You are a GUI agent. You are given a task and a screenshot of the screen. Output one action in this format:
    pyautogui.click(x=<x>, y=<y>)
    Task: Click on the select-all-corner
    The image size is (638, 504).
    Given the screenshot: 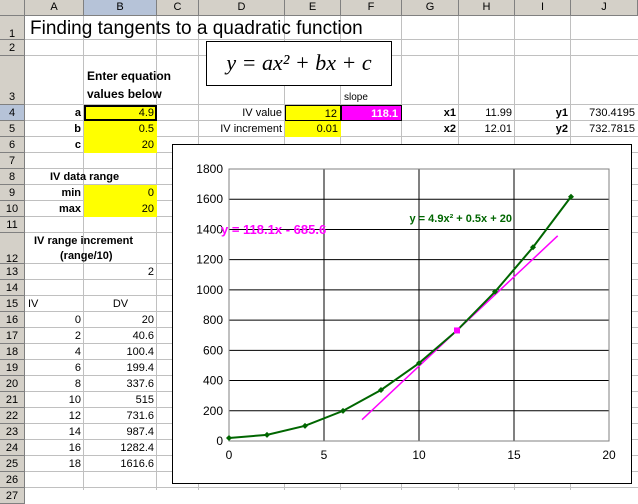 What is the action you would take?
    pyautogui.click(x=12, y=8)
    